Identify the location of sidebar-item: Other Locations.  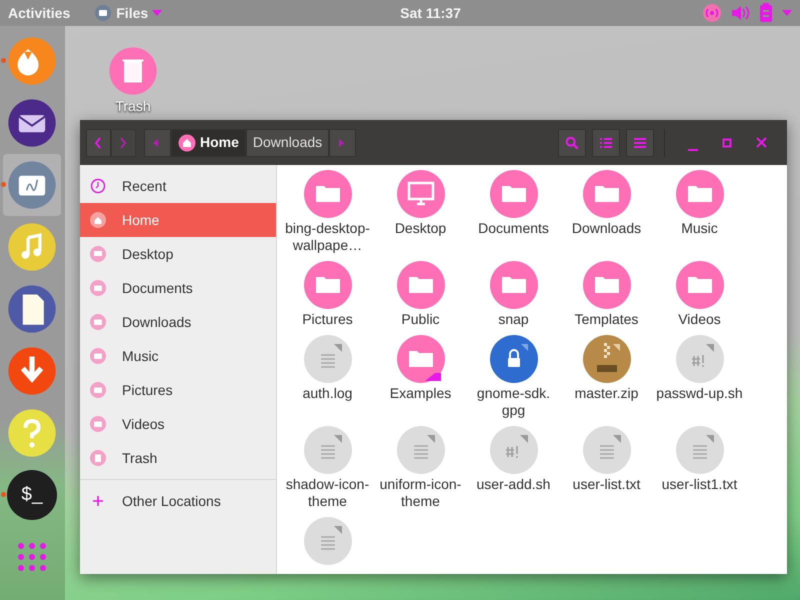
(178, 501).